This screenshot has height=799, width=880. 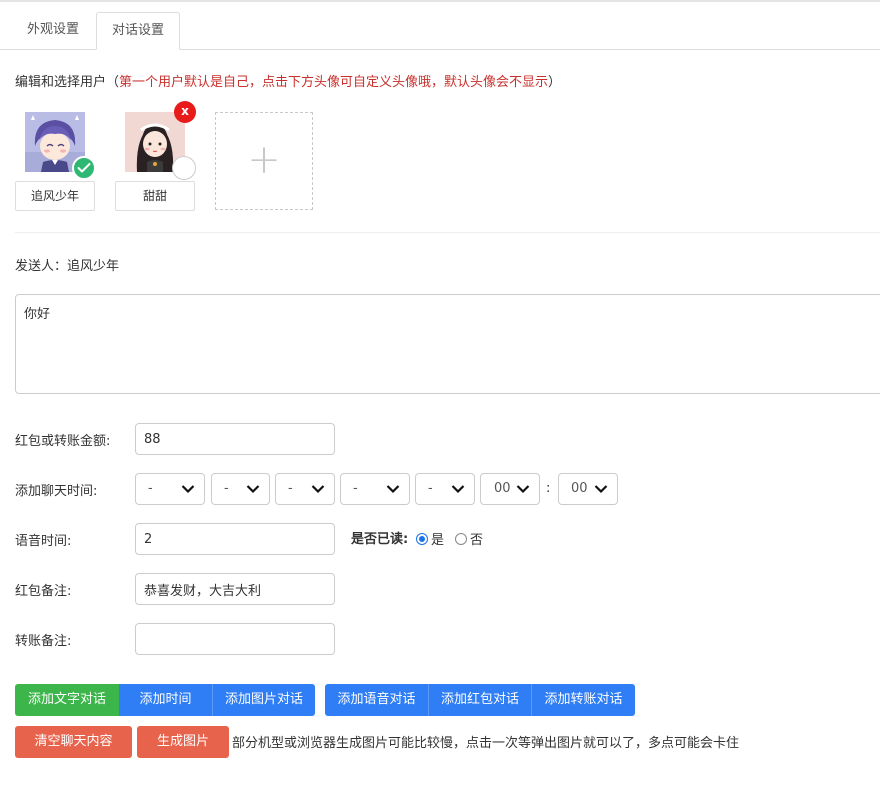 I want to click on delete-user-icon: x, so click(x=185, y=112).